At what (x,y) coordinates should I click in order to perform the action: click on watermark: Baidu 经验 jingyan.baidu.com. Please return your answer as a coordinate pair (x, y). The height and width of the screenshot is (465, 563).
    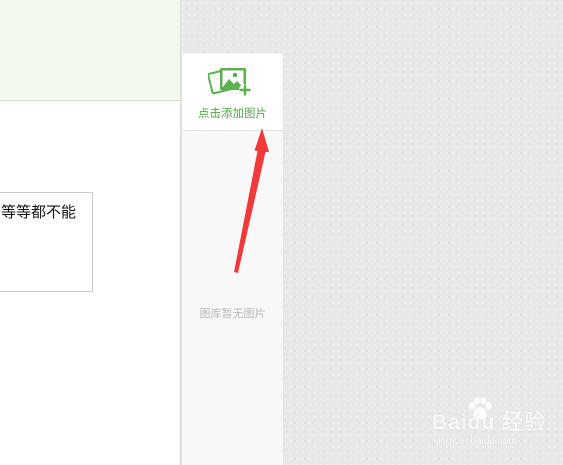
    Looking at the image, I should click on (494, 428).